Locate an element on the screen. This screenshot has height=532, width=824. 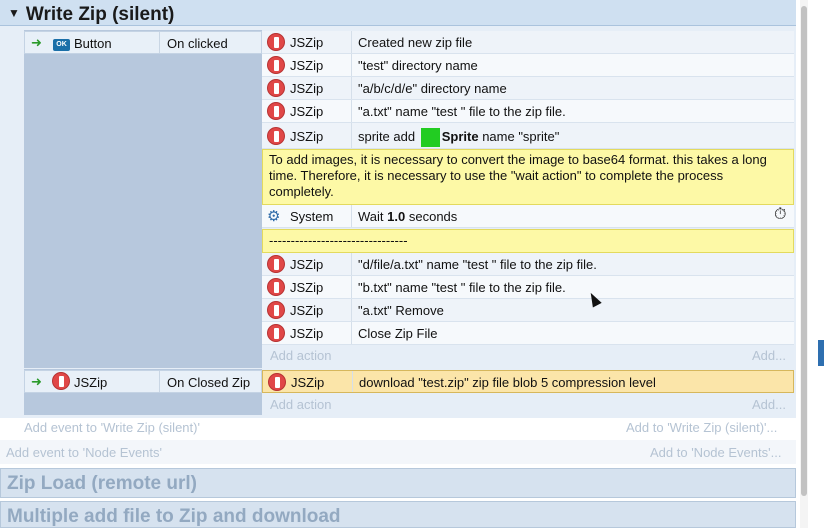
scrollbar-thumb is located at coordinates (804, 251).